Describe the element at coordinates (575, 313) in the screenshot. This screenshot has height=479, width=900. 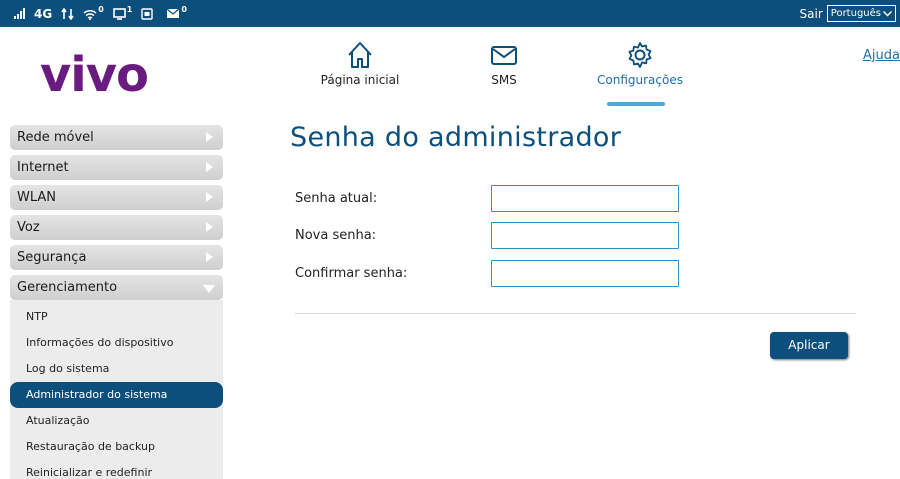
I see `form-divider` at that location.